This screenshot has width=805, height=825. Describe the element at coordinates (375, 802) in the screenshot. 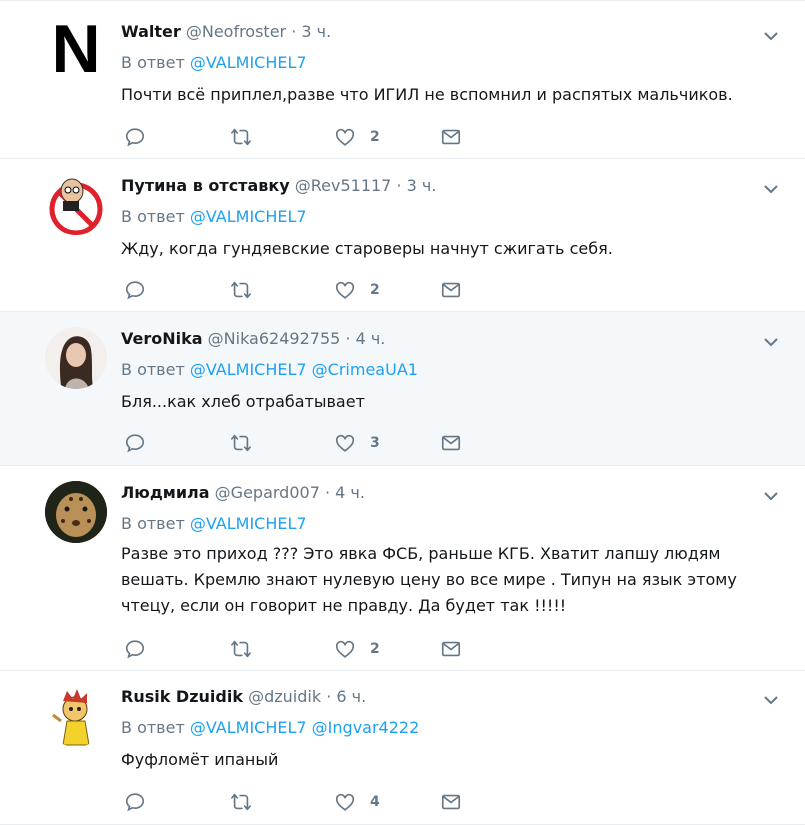

I see `like-count: 4` at that location.